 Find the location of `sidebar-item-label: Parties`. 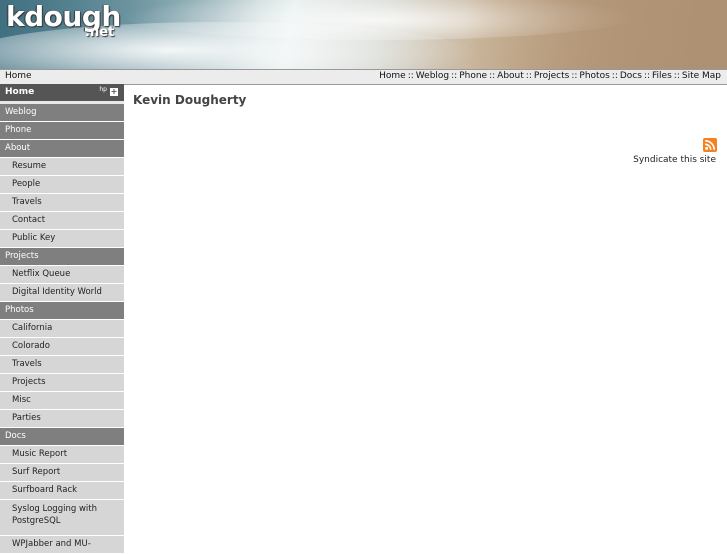

sidebar-item-label: Parties is located at coordinates (26, 418).